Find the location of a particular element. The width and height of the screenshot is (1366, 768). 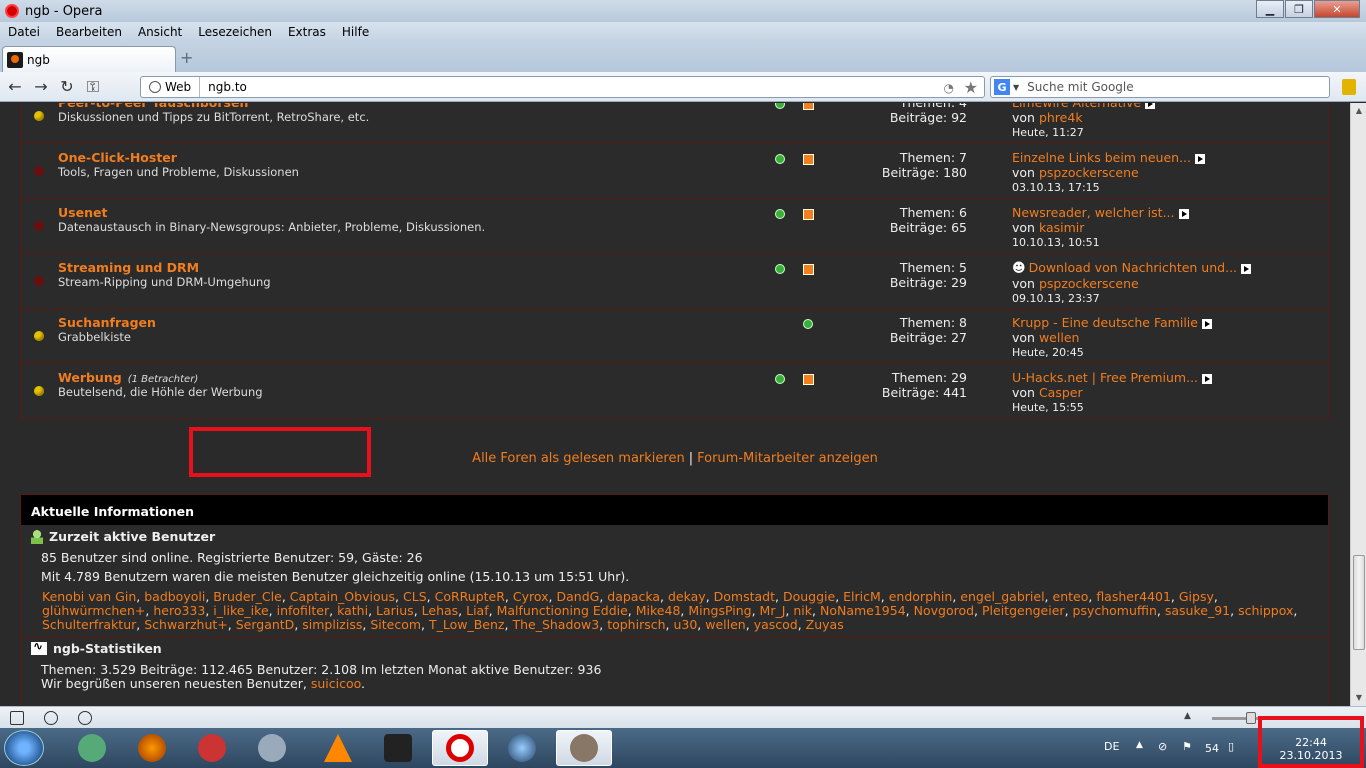

last-post-user-link: Casper is located at coordinates (1061, 392).